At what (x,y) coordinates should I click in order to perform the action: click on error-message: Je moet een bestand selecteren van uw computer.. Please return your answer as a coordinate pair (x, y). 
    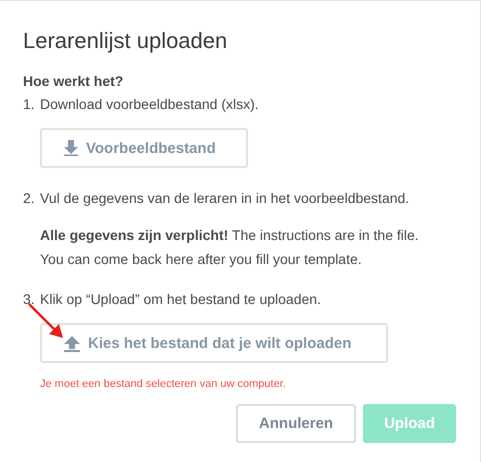
    Looking at the image, I should click on (163, 384).